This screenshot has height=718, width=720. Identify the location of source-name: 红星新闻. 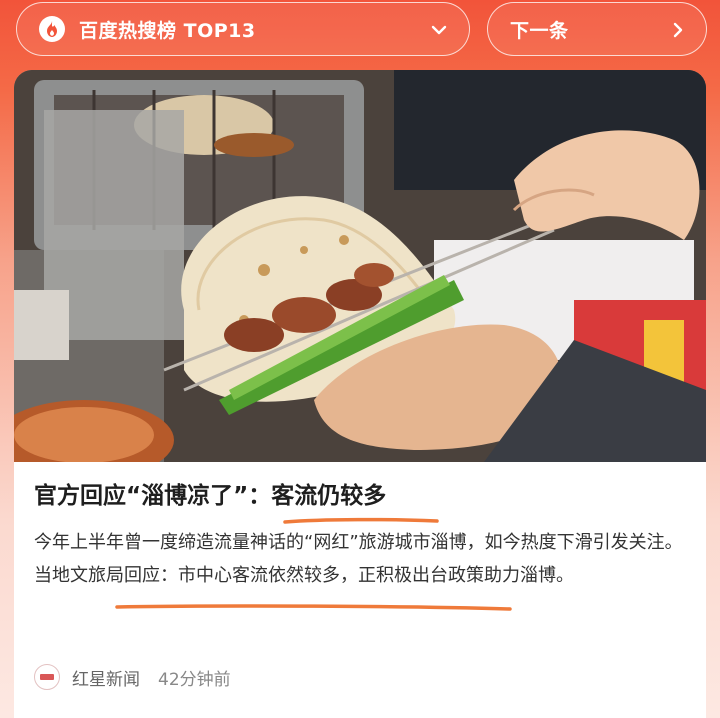
(106, 679).